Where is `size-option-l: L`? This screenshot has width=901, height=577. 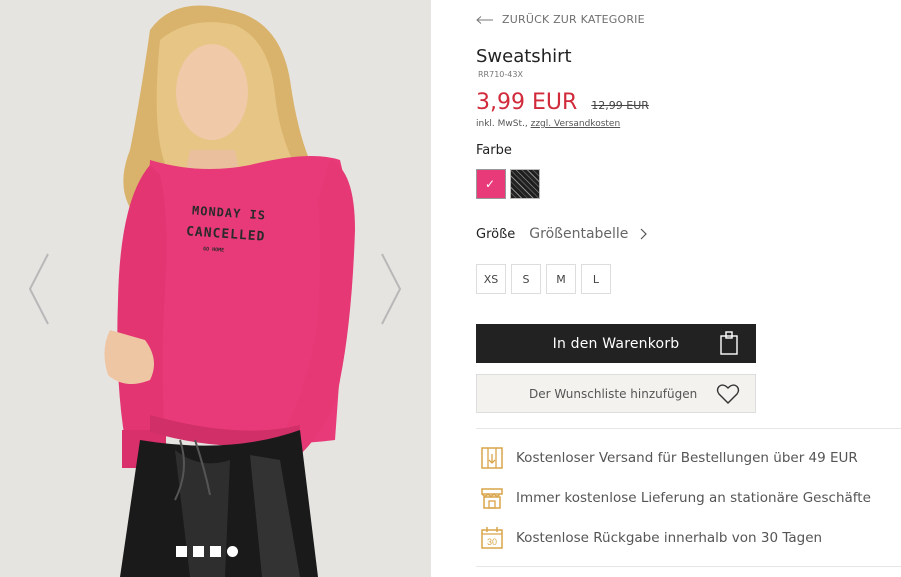 size-option-l: L is located at coordinates (596, 279).